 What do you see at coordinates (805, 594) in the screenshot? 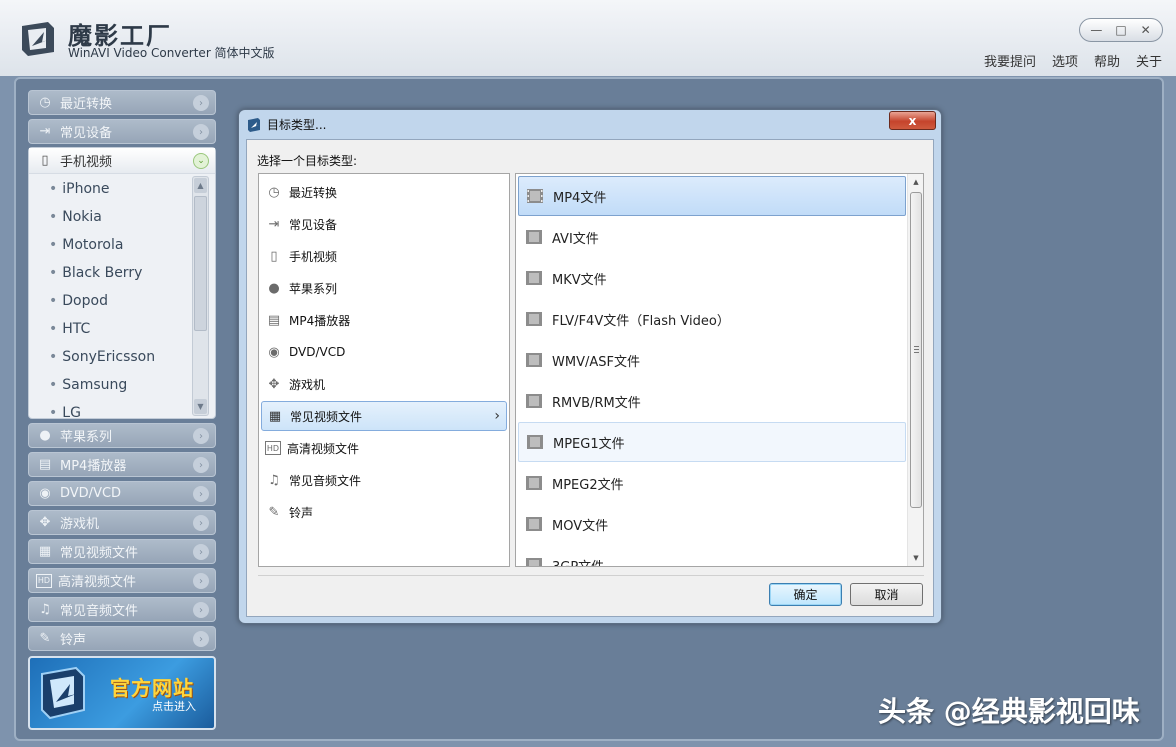
I see `ok-button: 确定` at bounding box center [805, 594].